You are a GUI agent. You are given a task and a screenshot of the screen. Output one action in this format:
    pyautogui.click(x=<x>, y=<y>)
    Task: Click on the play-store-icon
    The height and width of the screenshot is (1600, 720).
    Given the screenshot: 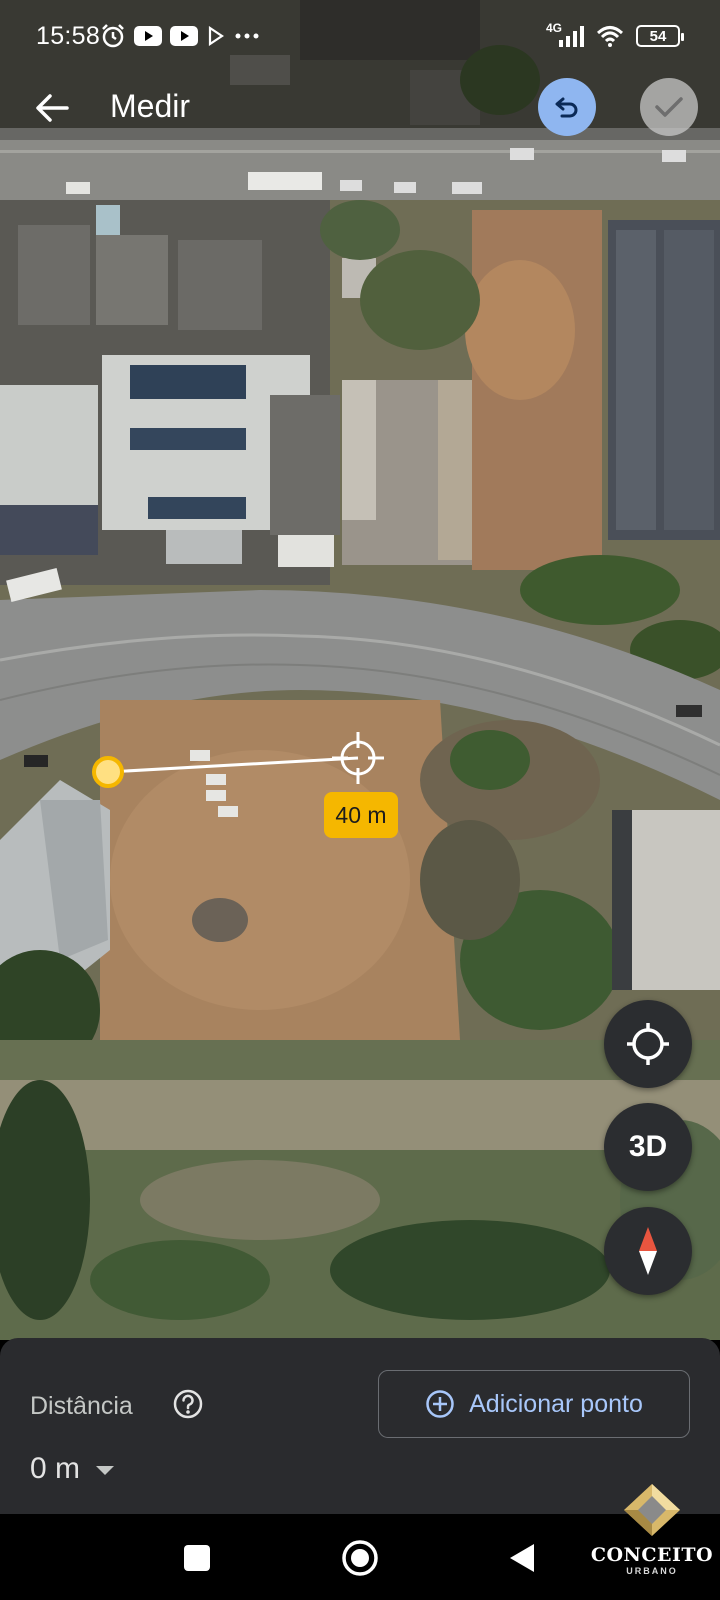 What is the action you would take?
    pyautogui.click(x=216, y=36)
    